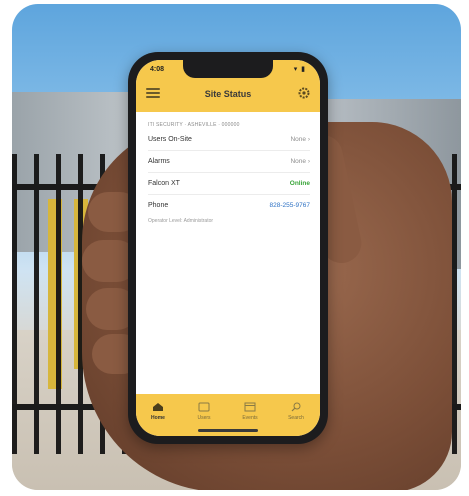 The image size is (469, 496). Describe the element at coordinates (229, 206) in the screenshot. I see `phone-row: Phone 828-255-9767` at that location.